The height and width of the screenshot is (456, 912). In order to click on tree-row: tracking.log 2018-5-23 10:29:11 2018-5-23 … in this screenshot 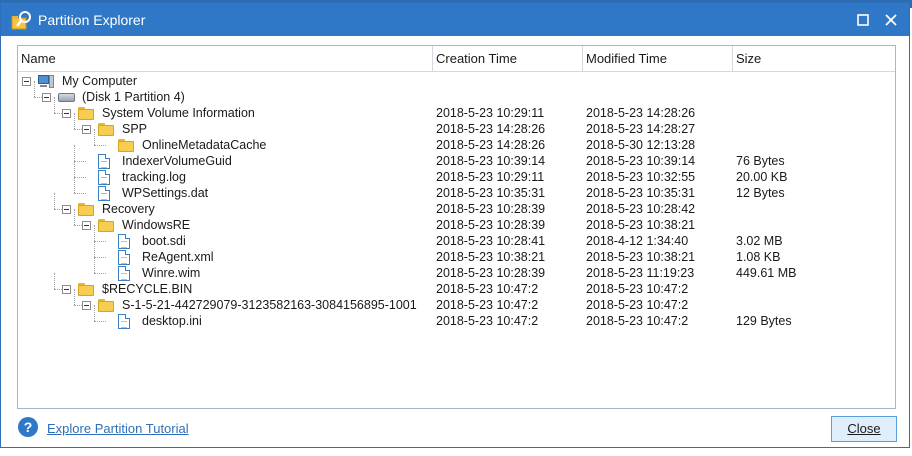, I will do `click(456, 173)`.